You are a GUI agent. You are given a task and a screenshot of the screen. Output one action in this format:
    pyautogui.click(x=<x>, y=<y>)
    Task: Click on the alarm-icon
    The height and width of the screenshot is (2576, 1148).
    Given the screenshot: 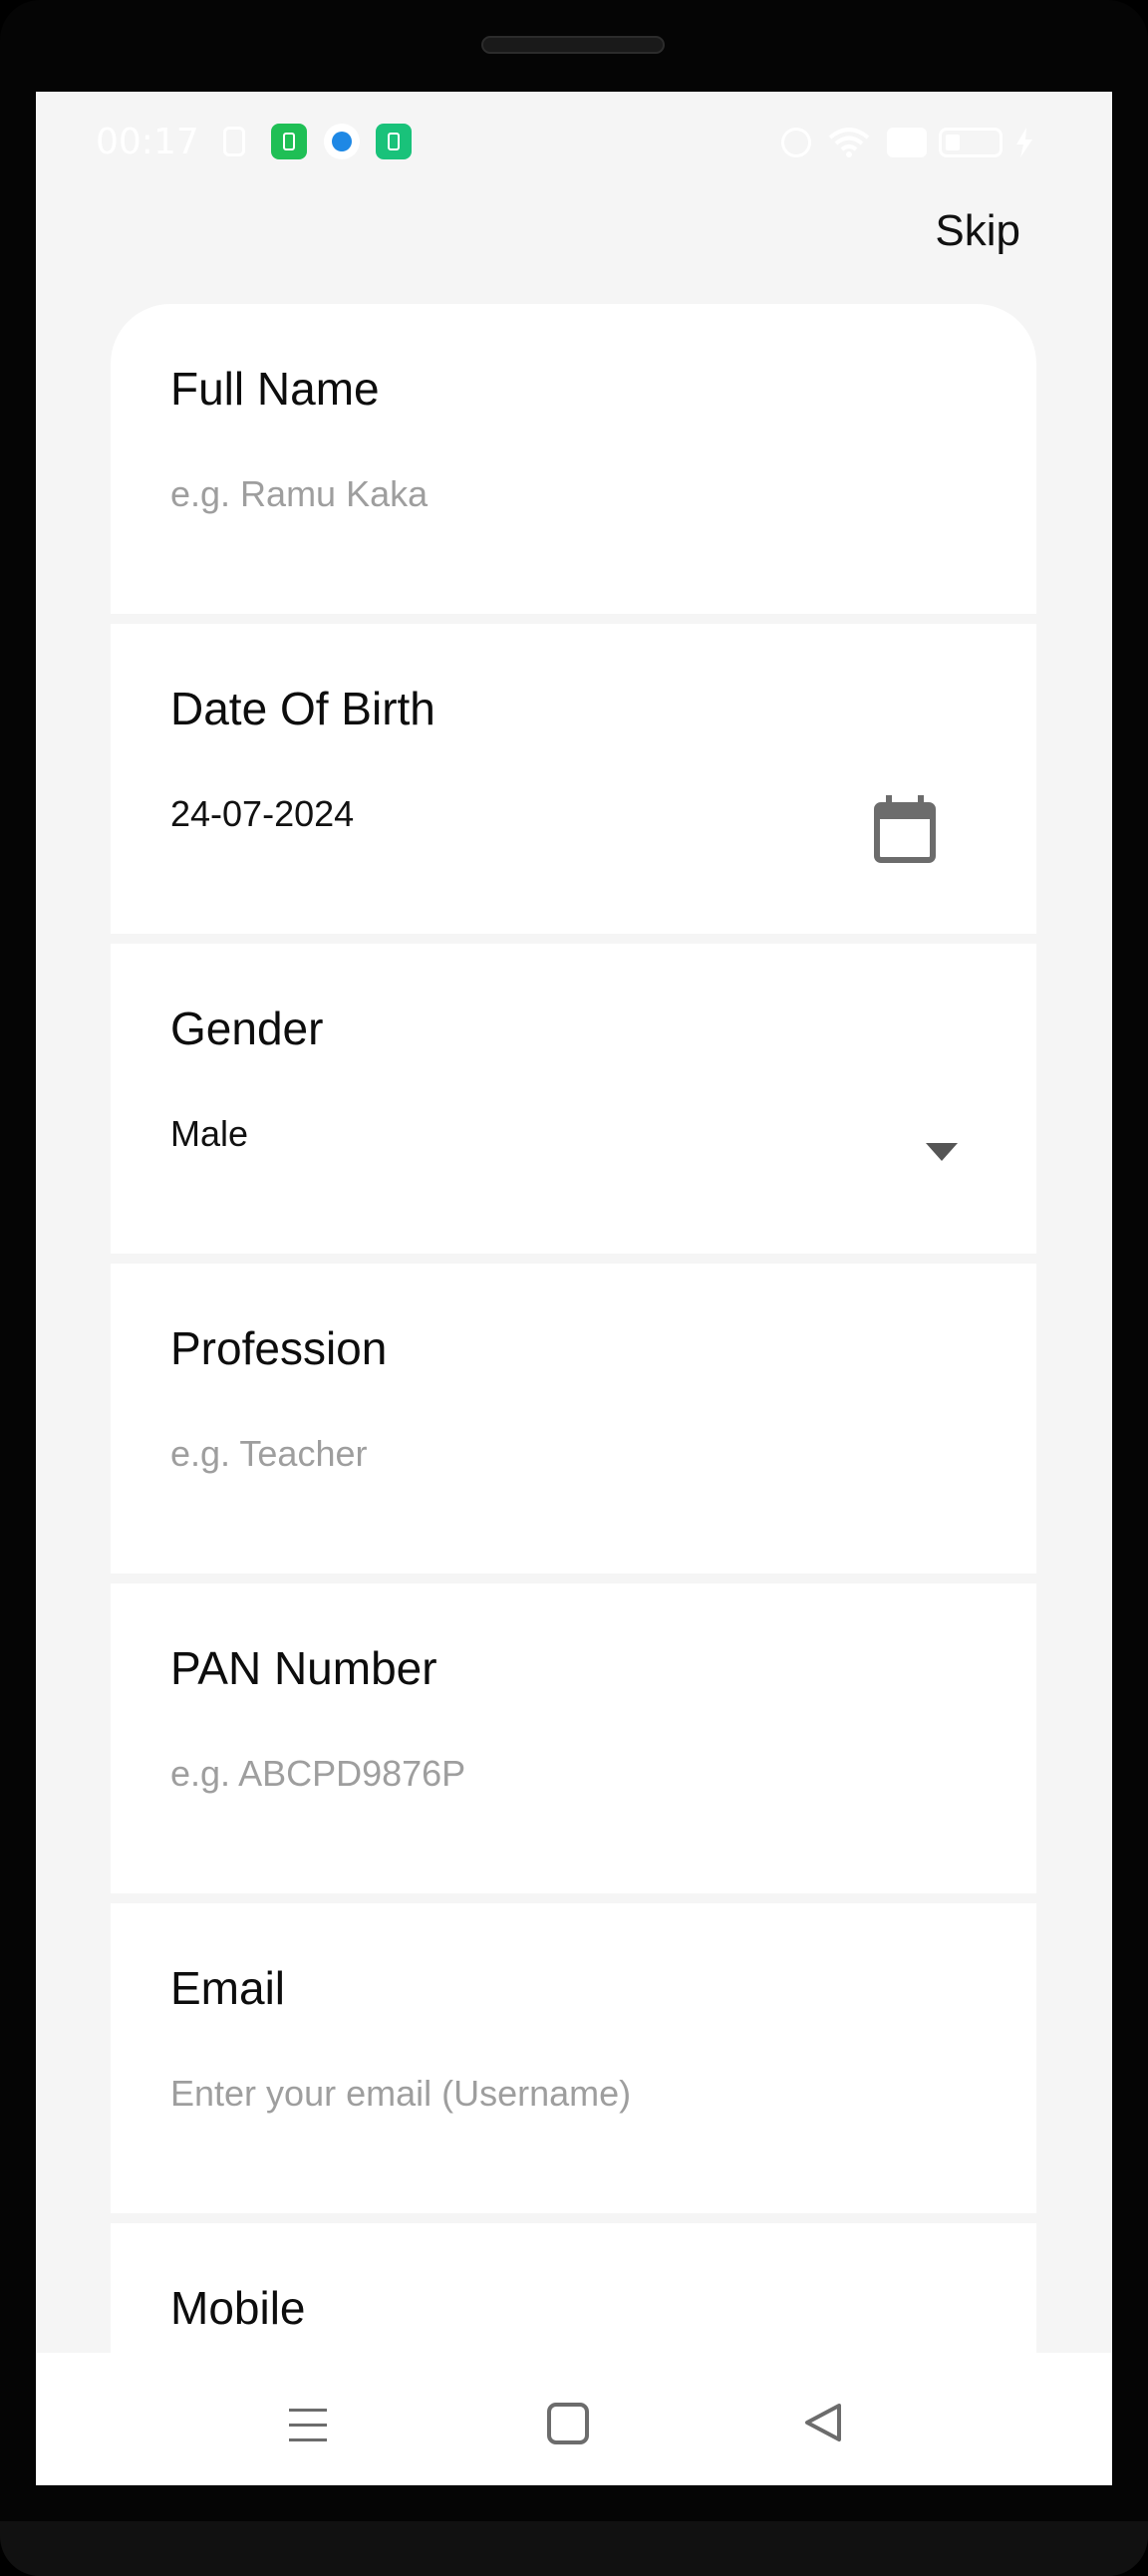 What is the action you would take?
    pyautogui.click(x=796, y=142)
    